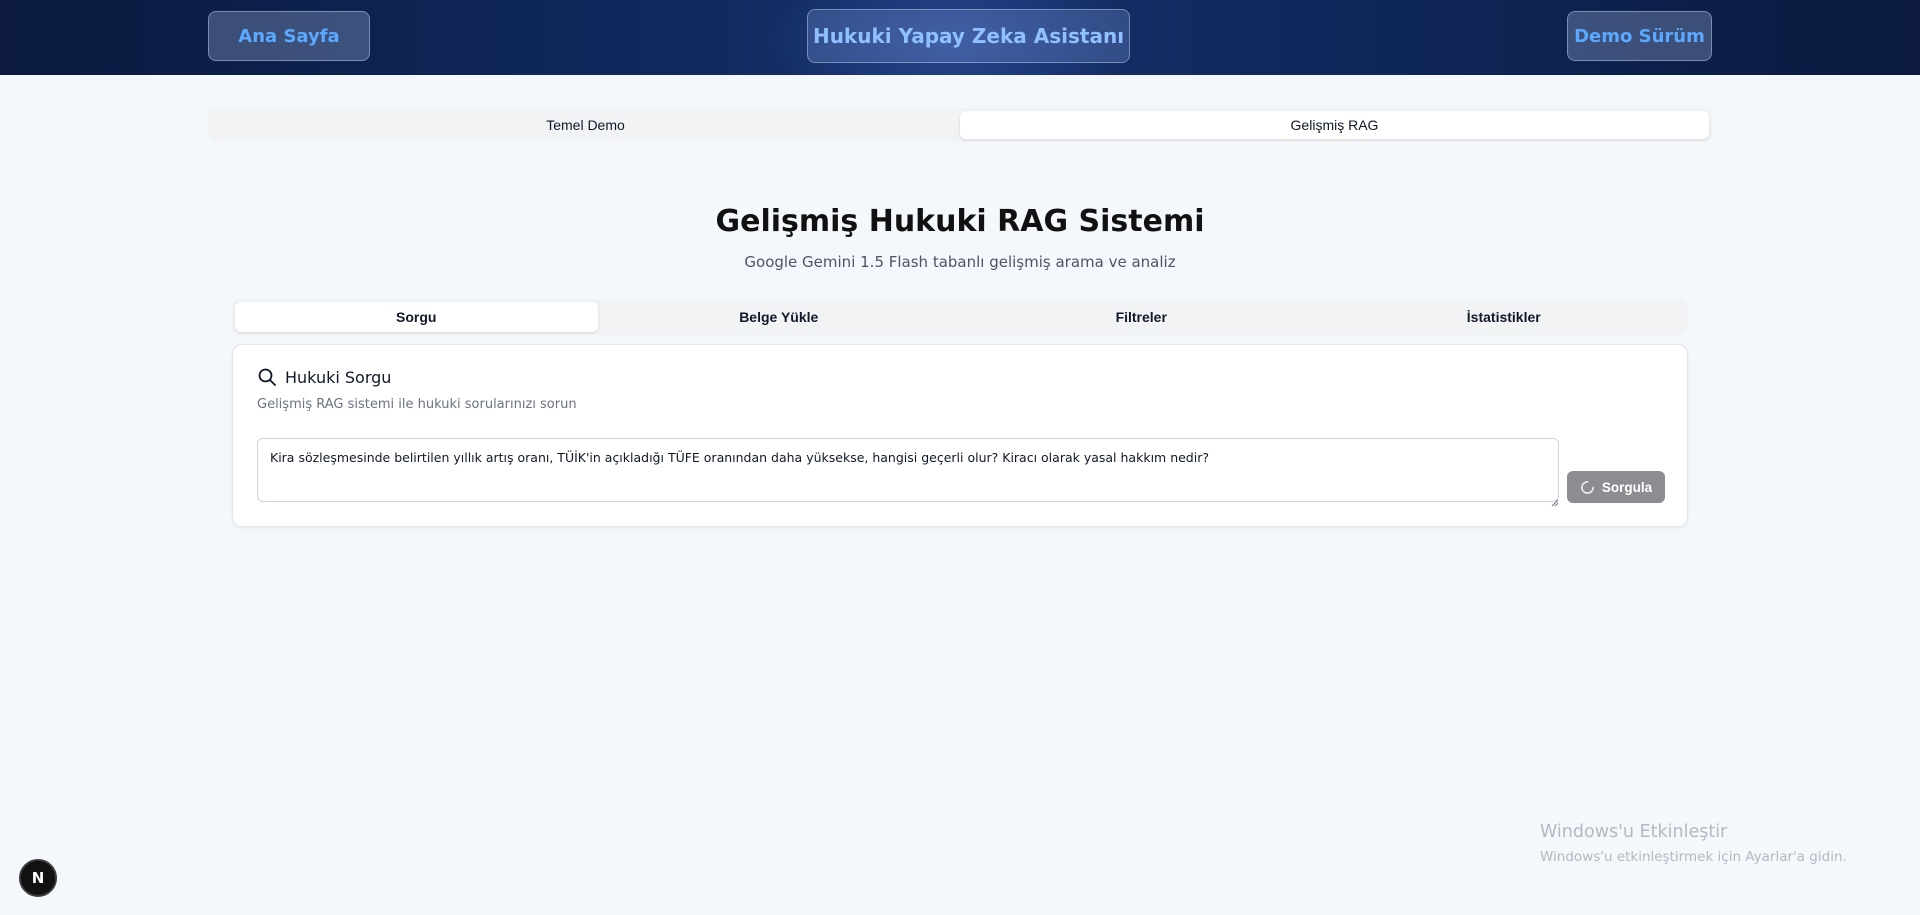  I want to click on resize-handle-icon, so click(1555, 500).